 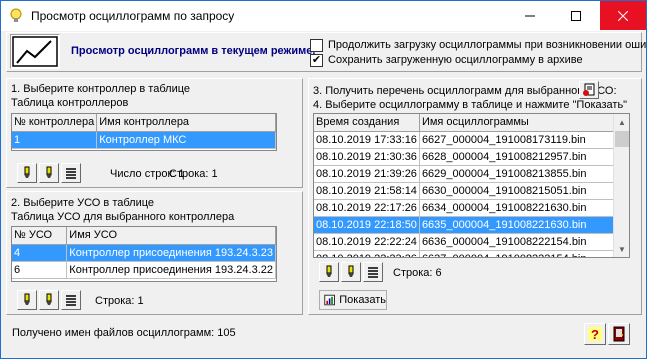 I want to click on cell-uso-number: 4, so click(x=40, y=253).